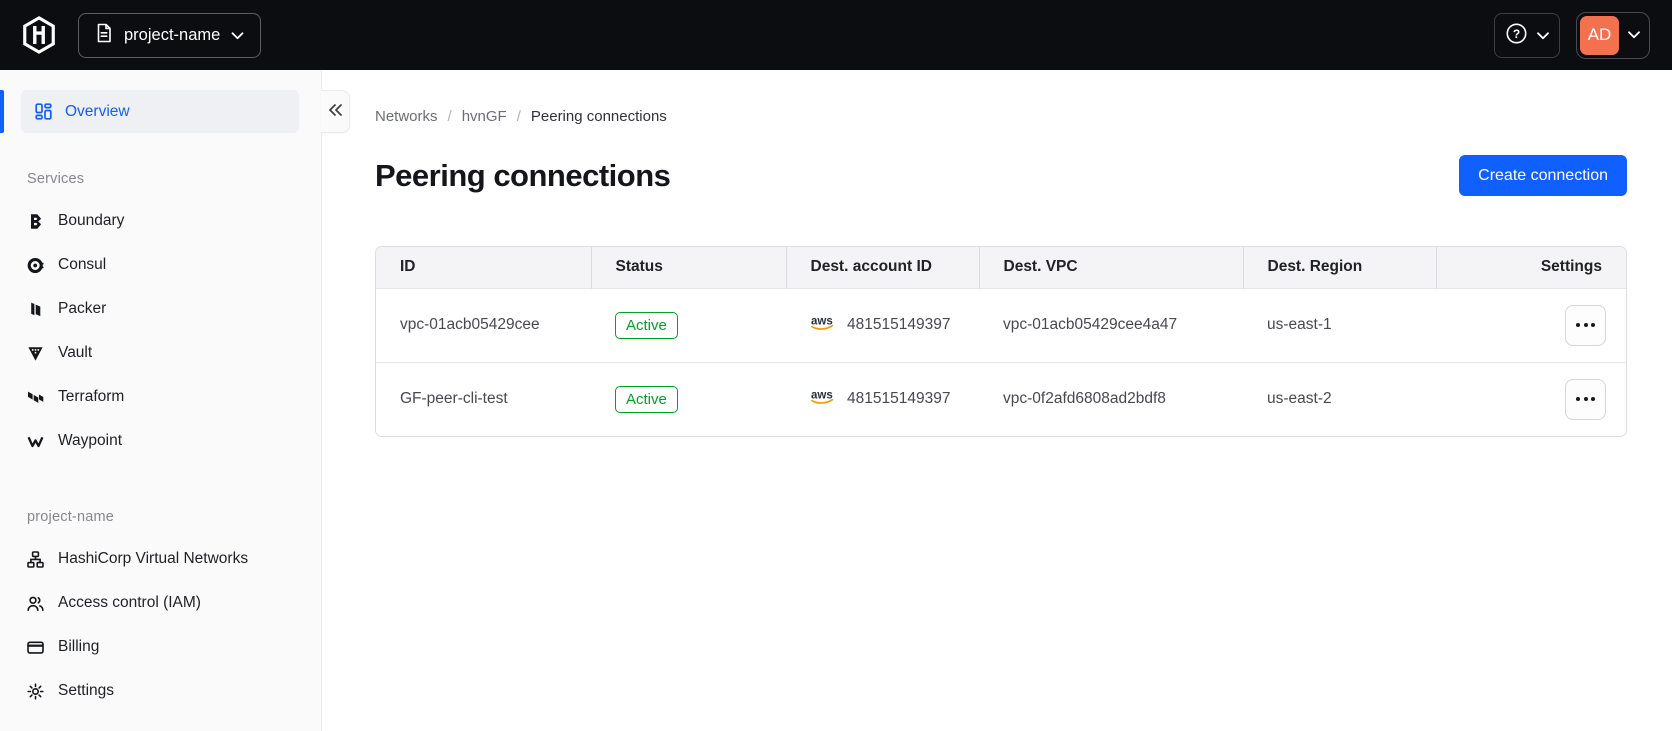 The image size is (1672, 731). What do you see at coordinates (79, 646) in the screenshot?
I see `sidebar-item-label: Billing` at bounding box center [79, 646].